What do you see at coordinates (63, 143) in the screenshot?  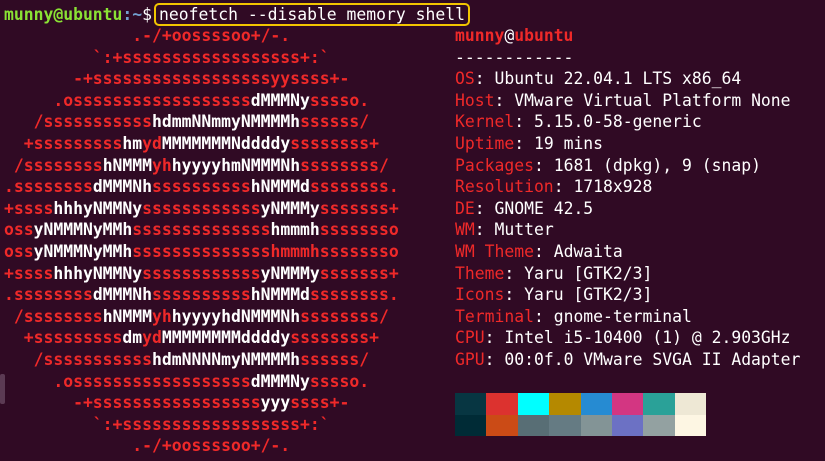 I see `logo-segment: +sssssssss` at bounding box center [63, 143].